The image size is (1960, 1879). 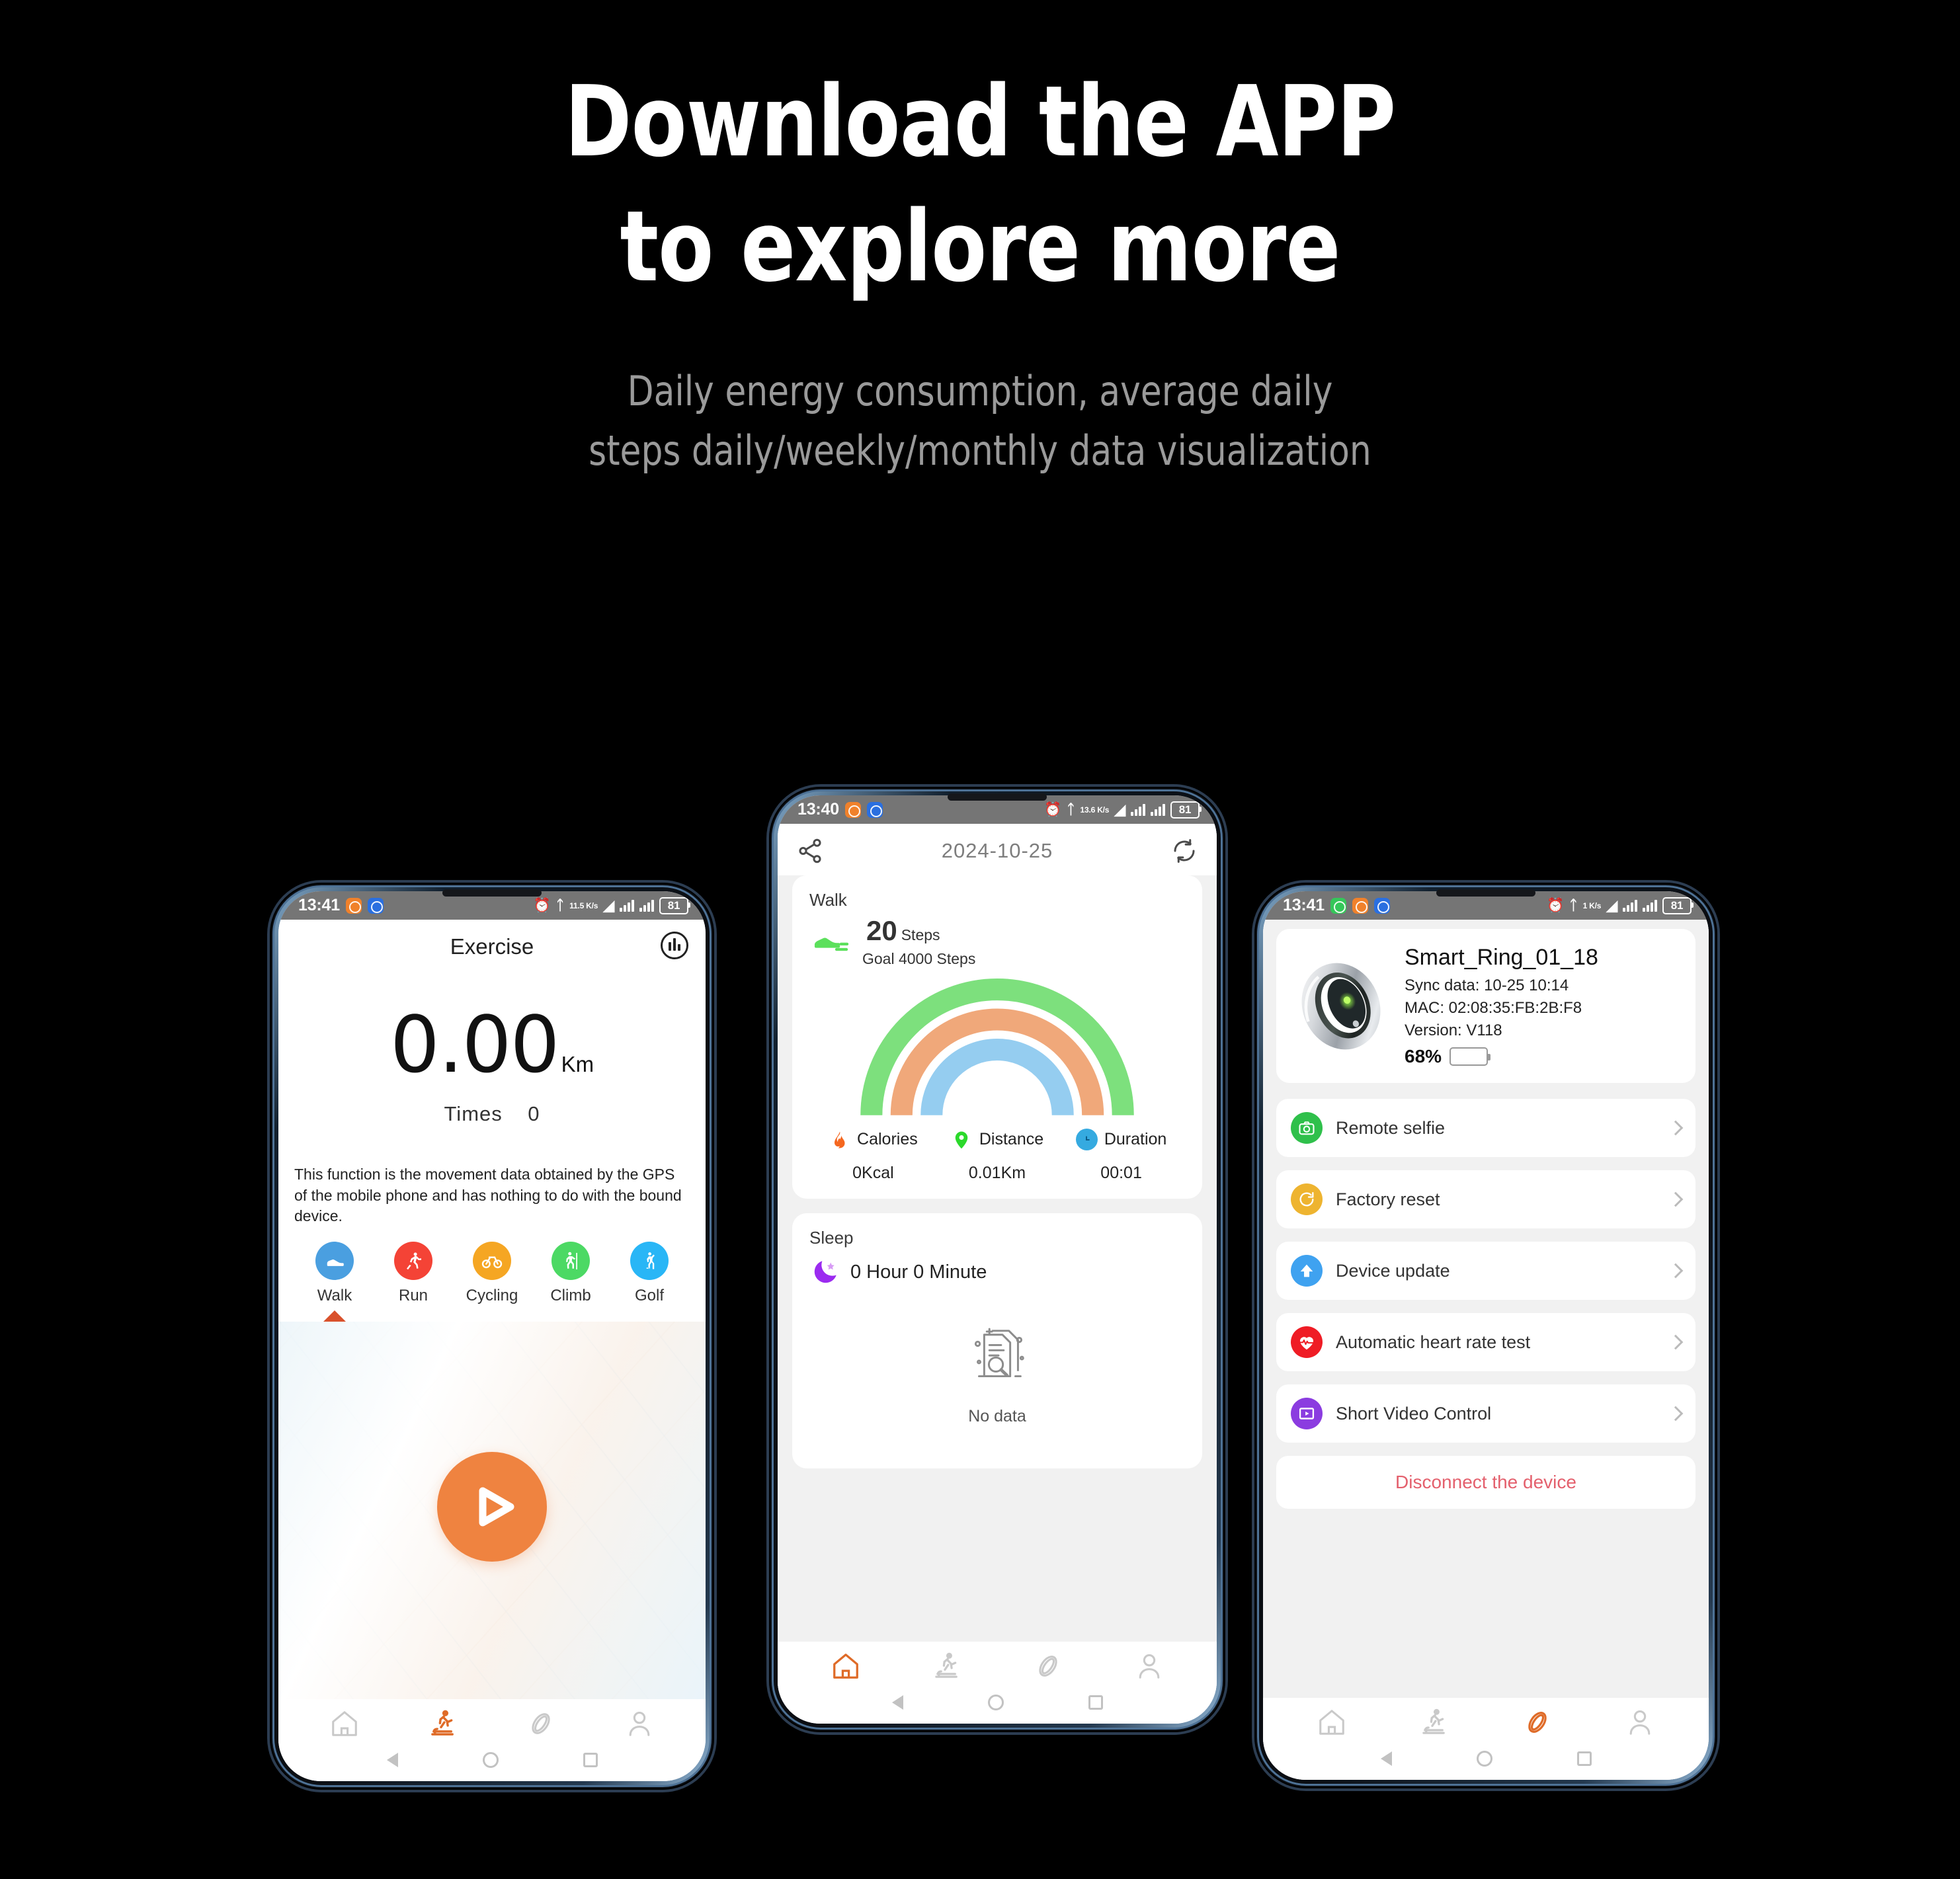 What do you see at coordinates (810, 851) in the screenshot?
I see `share-icon` at bounding box center [810, 851].